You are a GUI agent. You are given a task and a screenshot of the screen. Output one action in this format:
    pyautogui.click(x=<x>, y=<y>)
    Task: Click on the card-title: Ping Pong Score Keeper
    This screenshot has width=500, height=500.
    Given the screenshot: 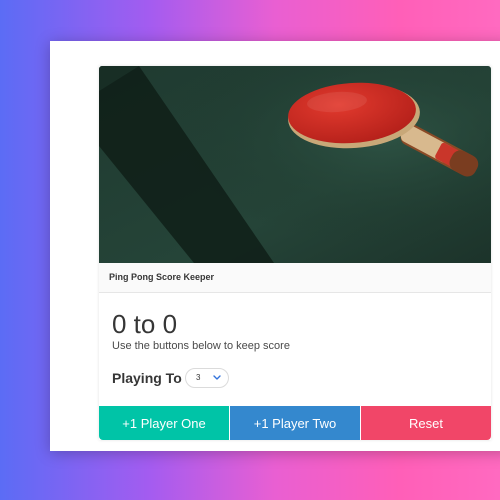 What is the action you would take?
    pyautogui.click(x=162, y=277)
    